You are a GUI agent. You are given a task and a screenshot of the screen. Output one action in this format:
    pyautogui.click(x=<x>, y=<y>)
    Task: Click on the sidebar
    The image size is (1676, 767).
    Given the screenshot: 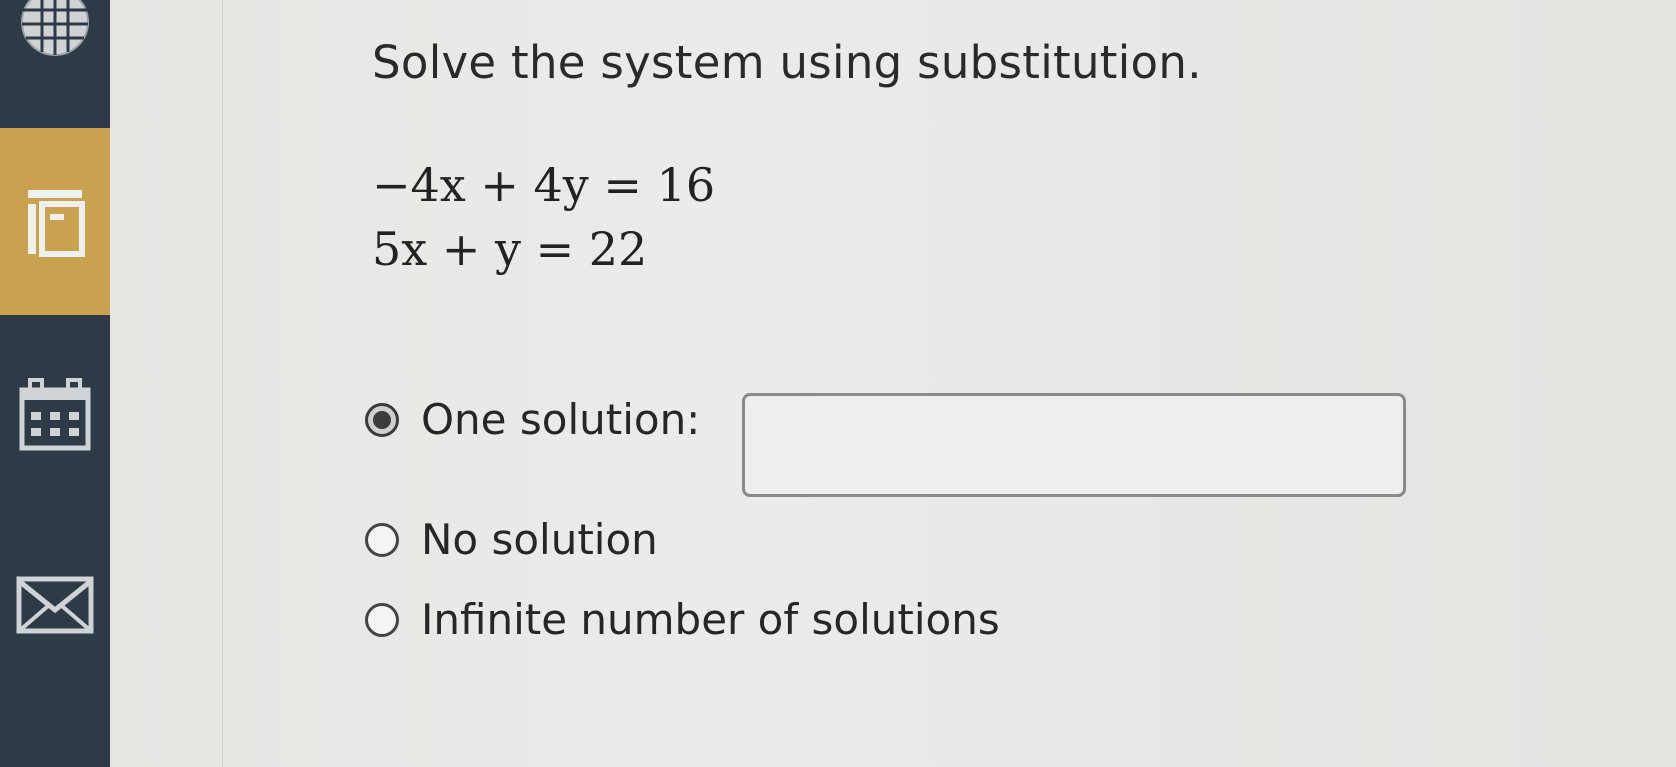 What is the action you would take?
    pyautogui.click(x=55, y=383)
    